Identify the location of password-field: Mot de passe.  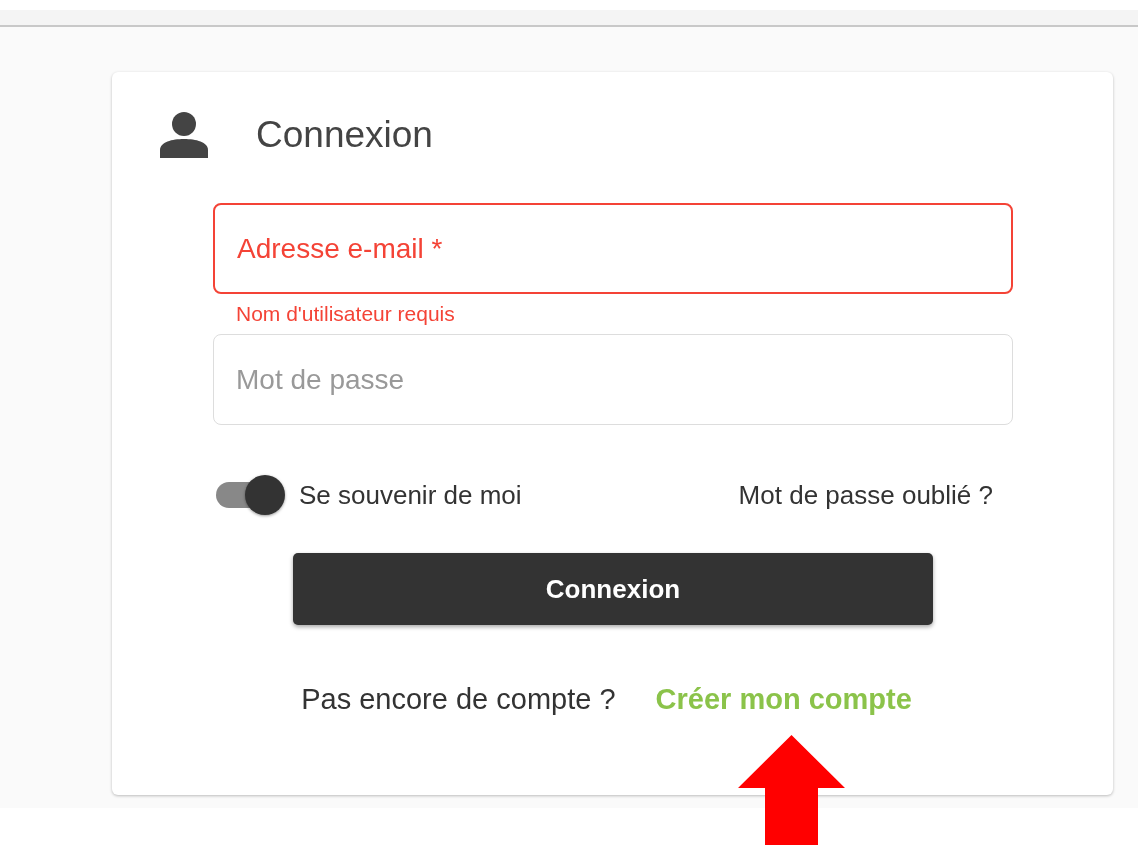
(613, 379).